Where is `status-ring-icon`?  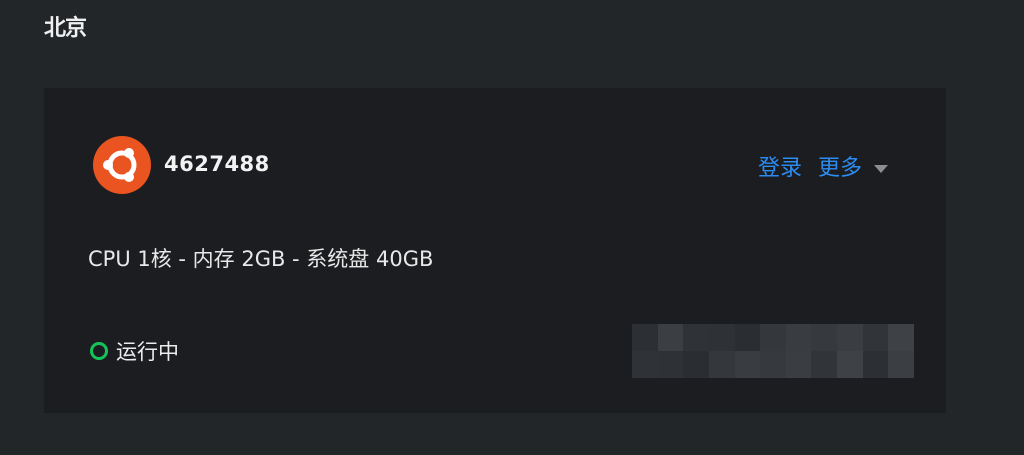 status-ring-icon is located at coordinates (99, 351).